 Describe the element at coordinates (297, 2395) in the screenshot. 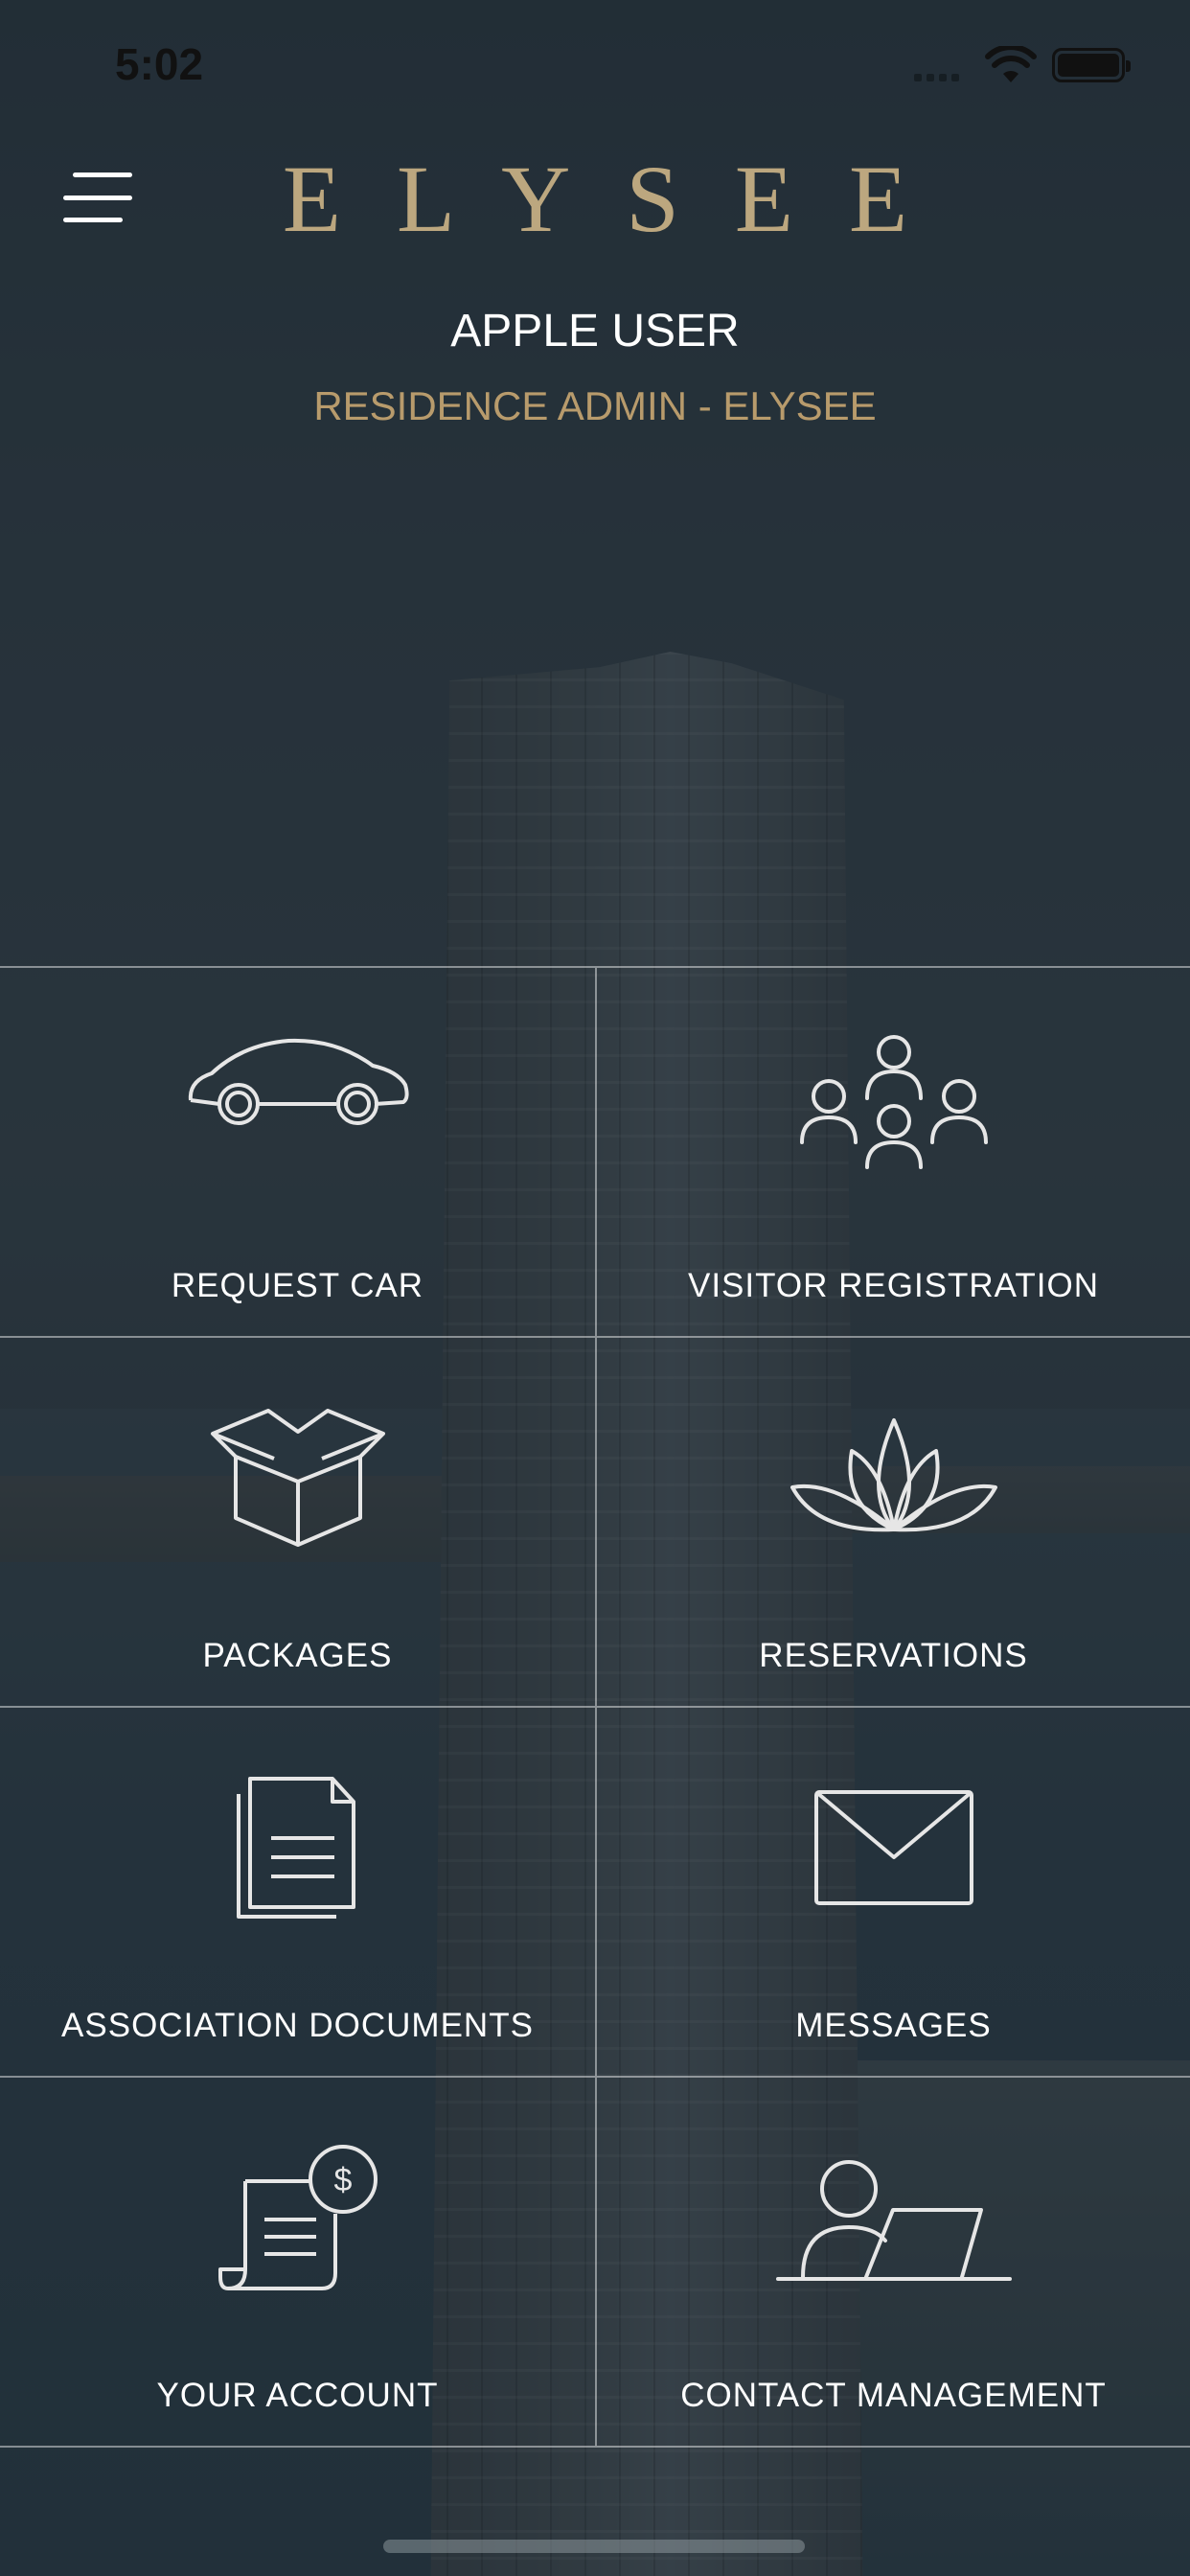

I see `tile-label: YOUR ACCOUNT` at that location.